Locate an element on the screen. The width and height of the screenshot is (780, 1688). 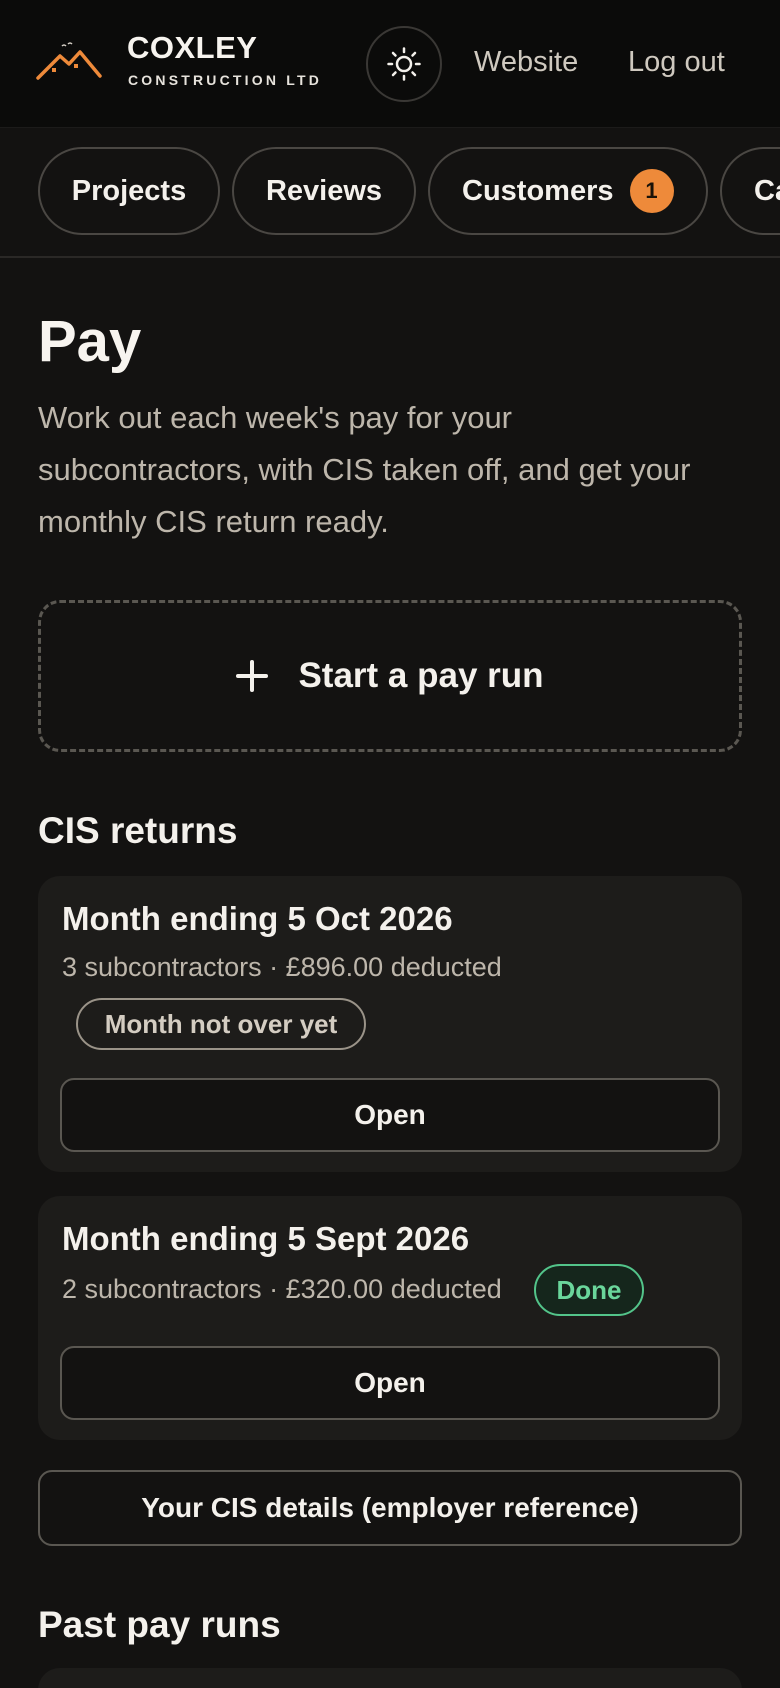
sun-icon is located at coordinates (404, 64).